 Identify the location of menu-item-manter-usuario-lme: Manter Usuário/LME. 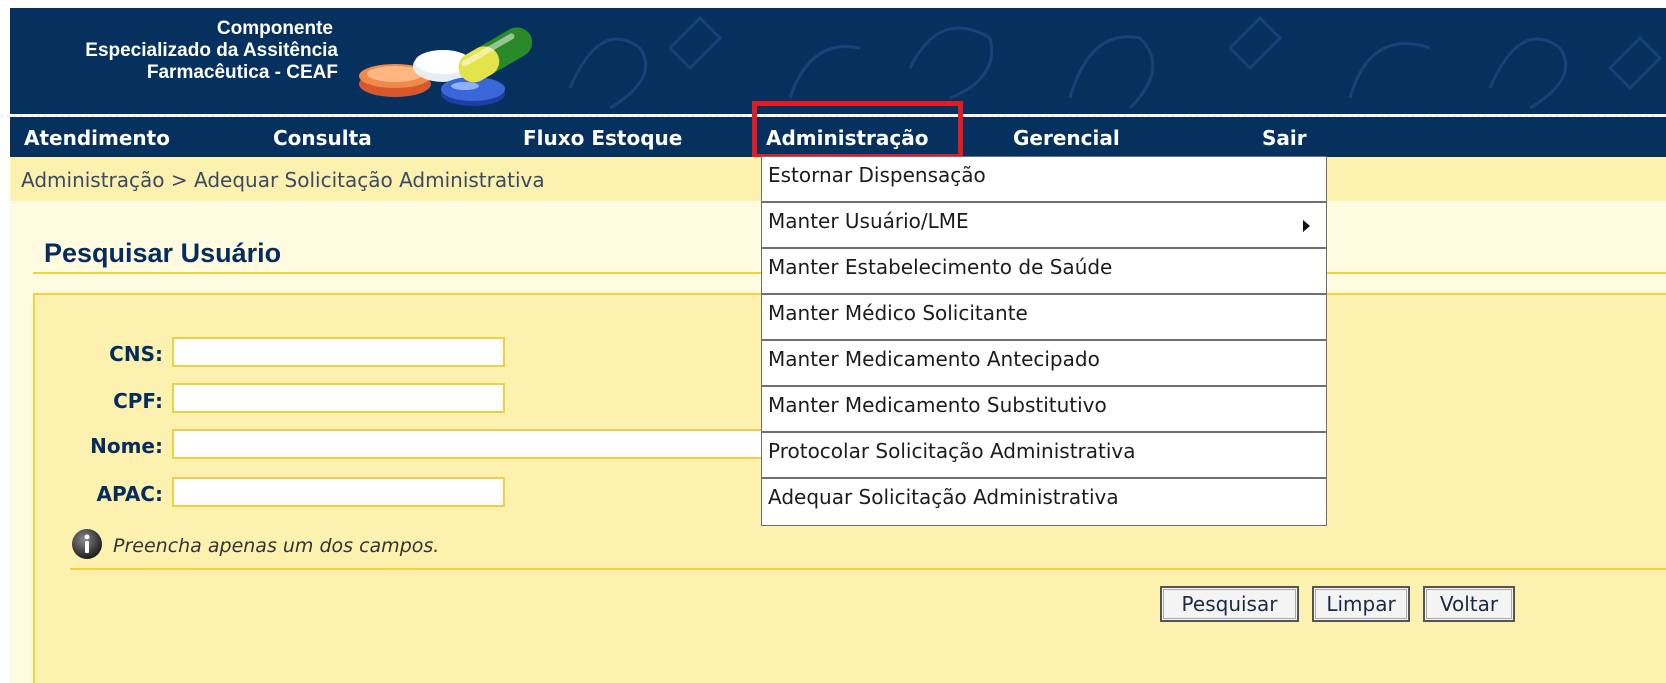
(1044, 226).